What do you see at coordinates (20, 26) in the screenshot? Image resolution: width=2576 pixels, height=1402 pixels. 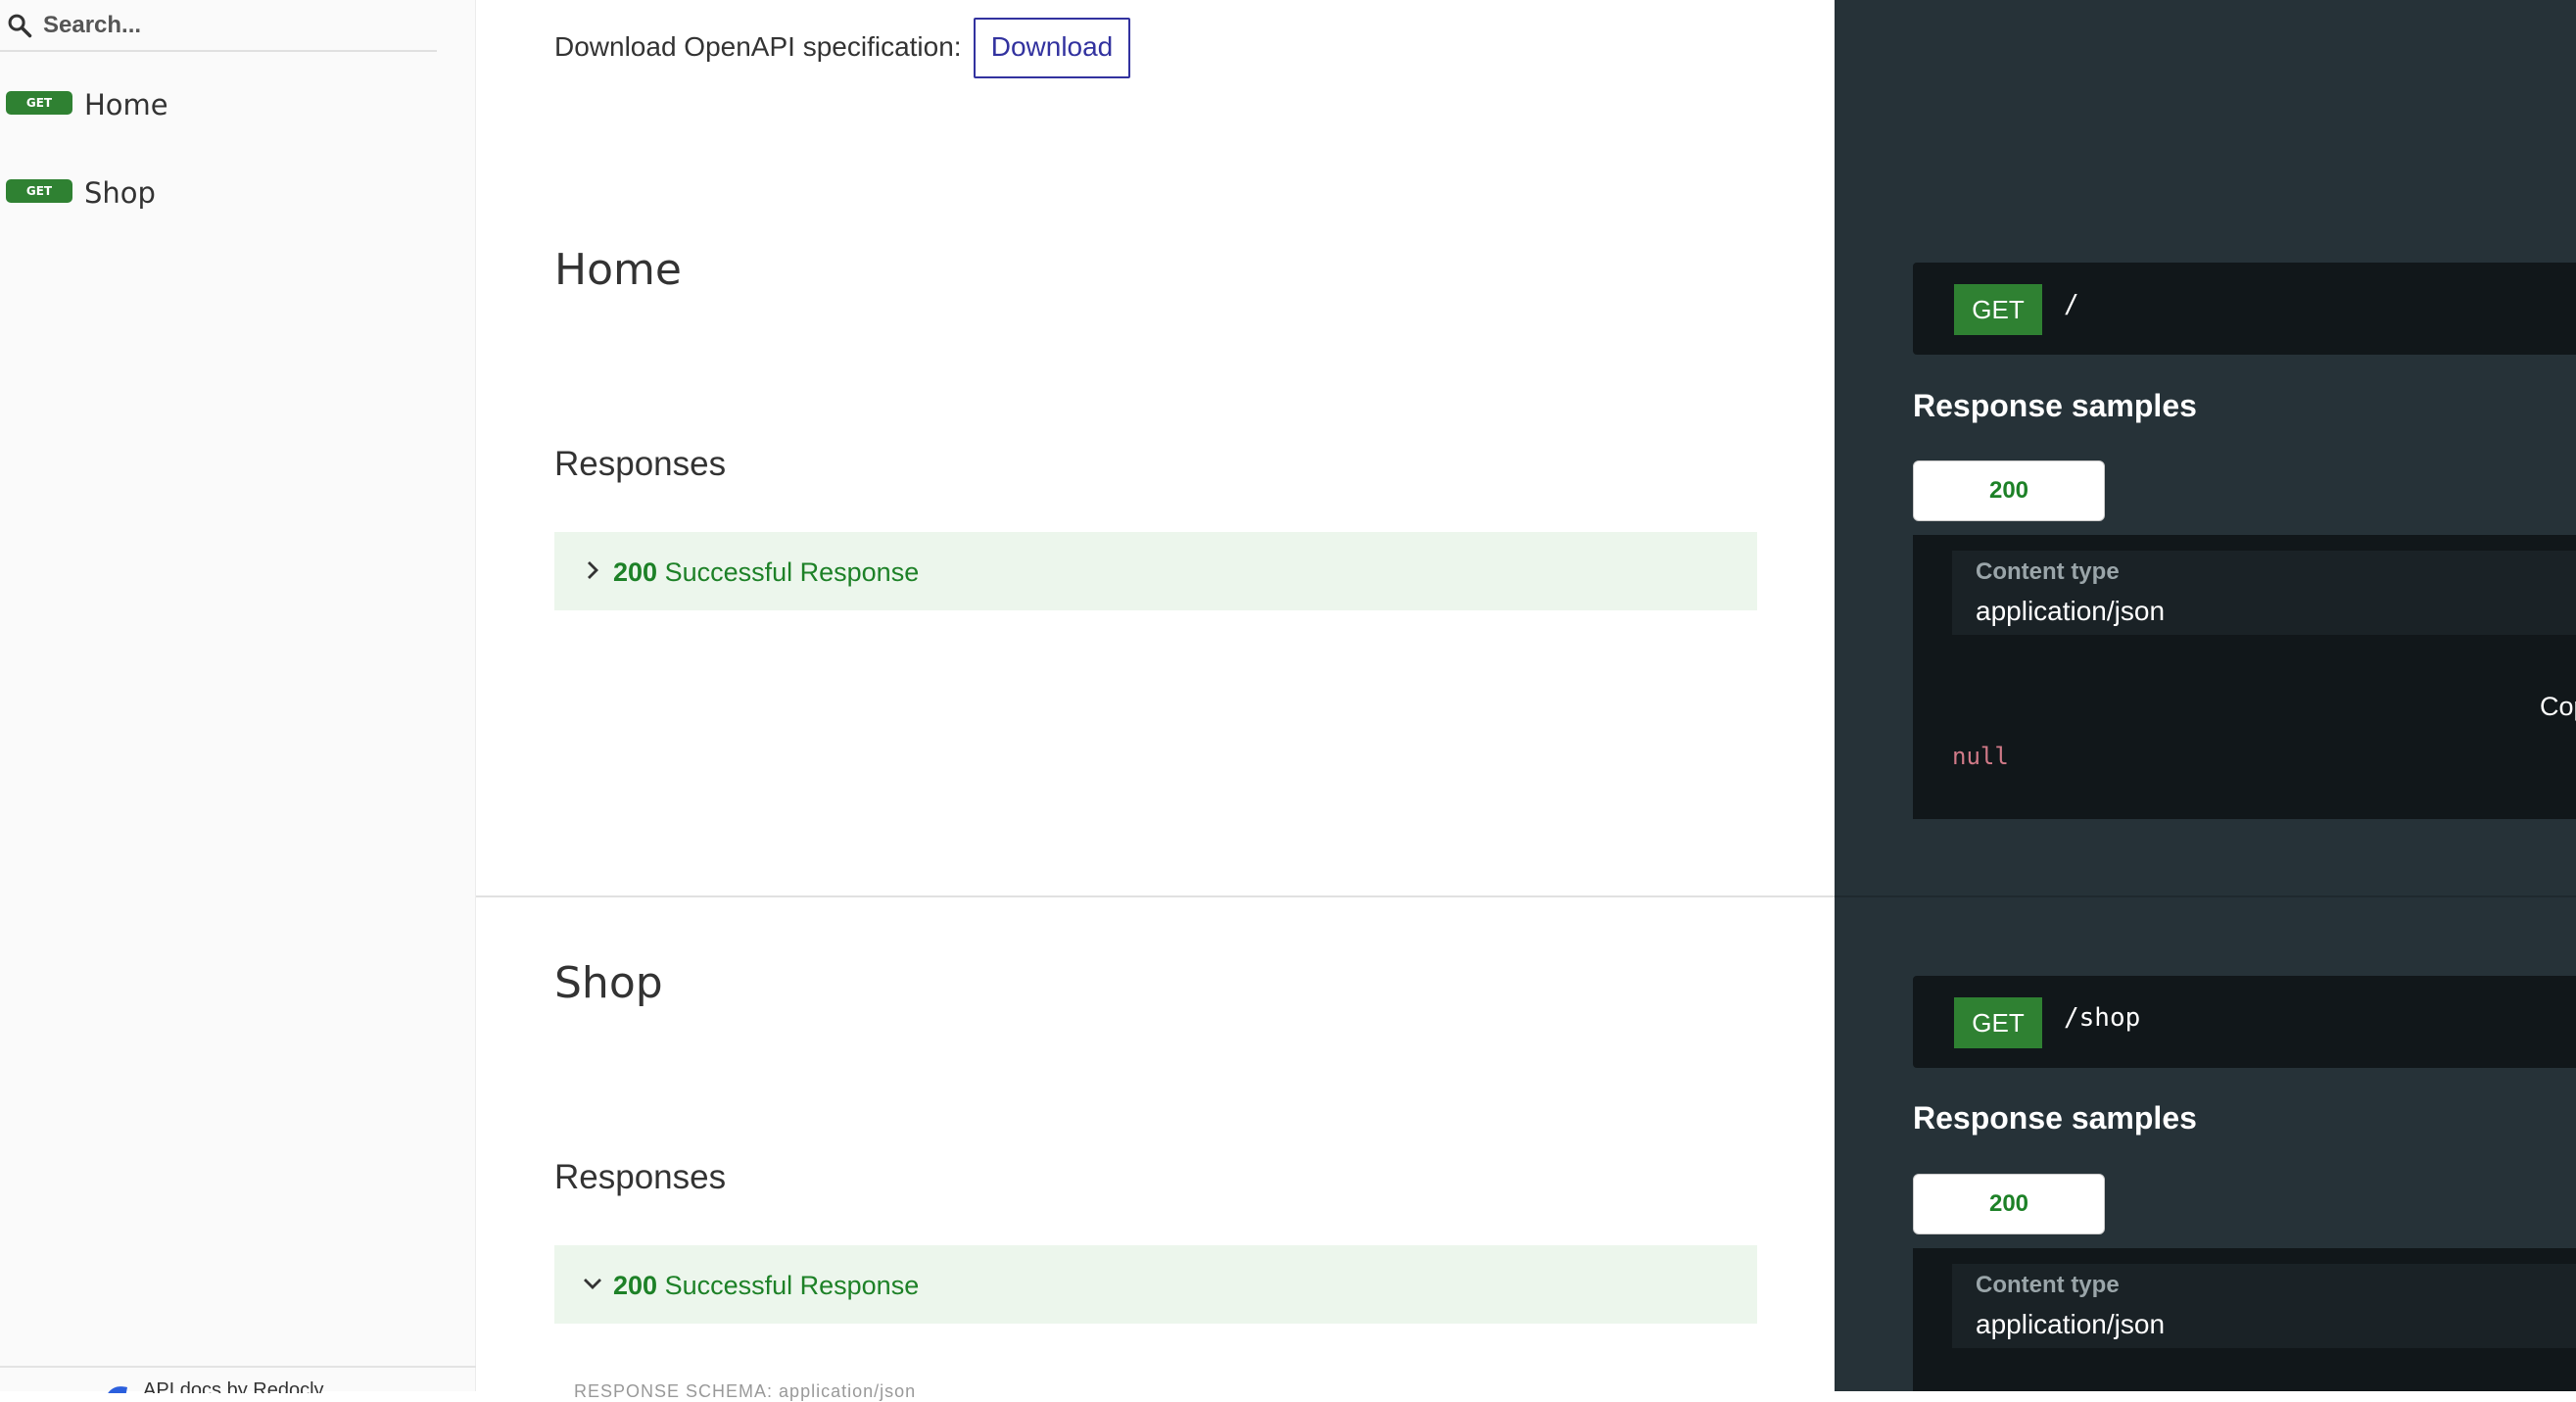 I see `search-icon` at bounding box center [20, 26].